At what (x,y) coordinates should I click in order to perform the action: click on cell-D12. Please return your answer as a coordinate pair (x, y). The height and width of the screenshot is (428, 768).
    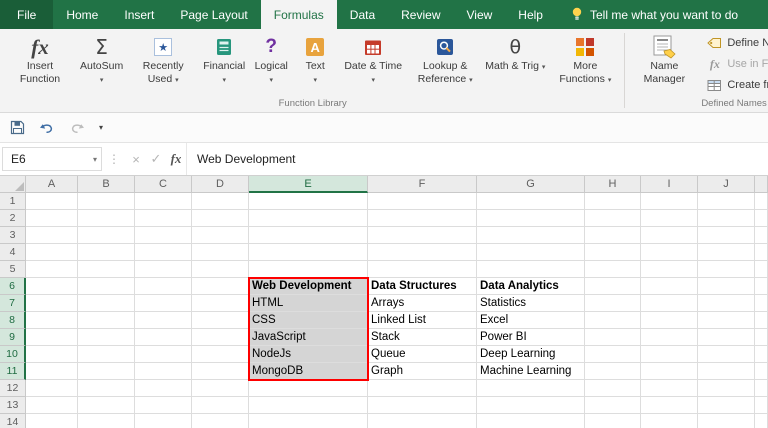
    Looking at the image, I should click on (220, 388).